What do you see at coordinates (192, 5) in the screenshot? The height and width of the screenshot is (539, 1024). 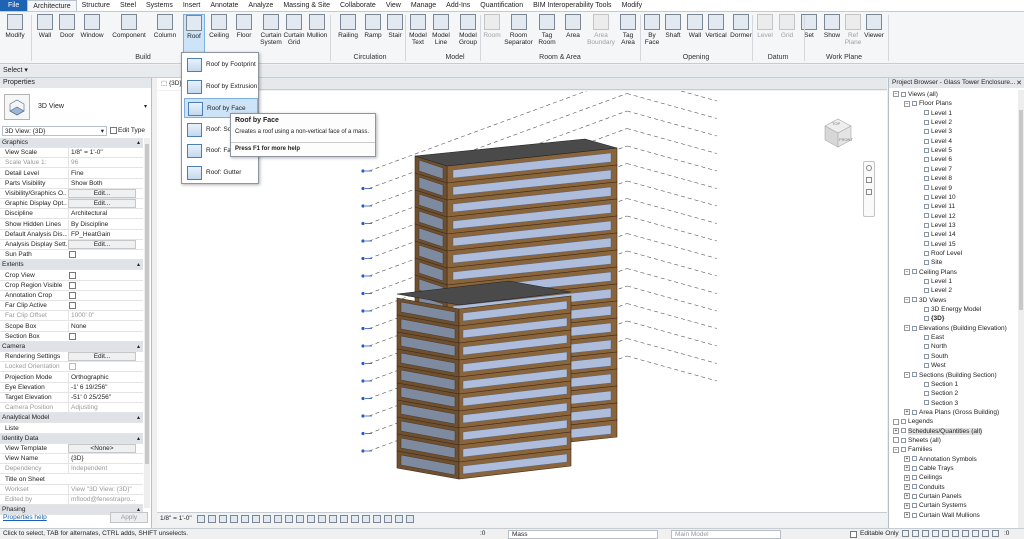 I see `ribbon-tab-insert: Insert` at bounding box center [192, 5].